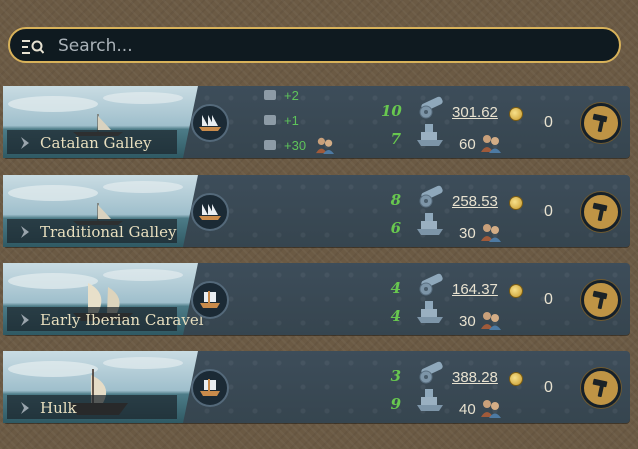 This screenshot has width=638, height=449. What do you see at coordinates (475, 201) in the screenshot?
I see `gold-cost: 258.53` at bounding box center [475, 201].